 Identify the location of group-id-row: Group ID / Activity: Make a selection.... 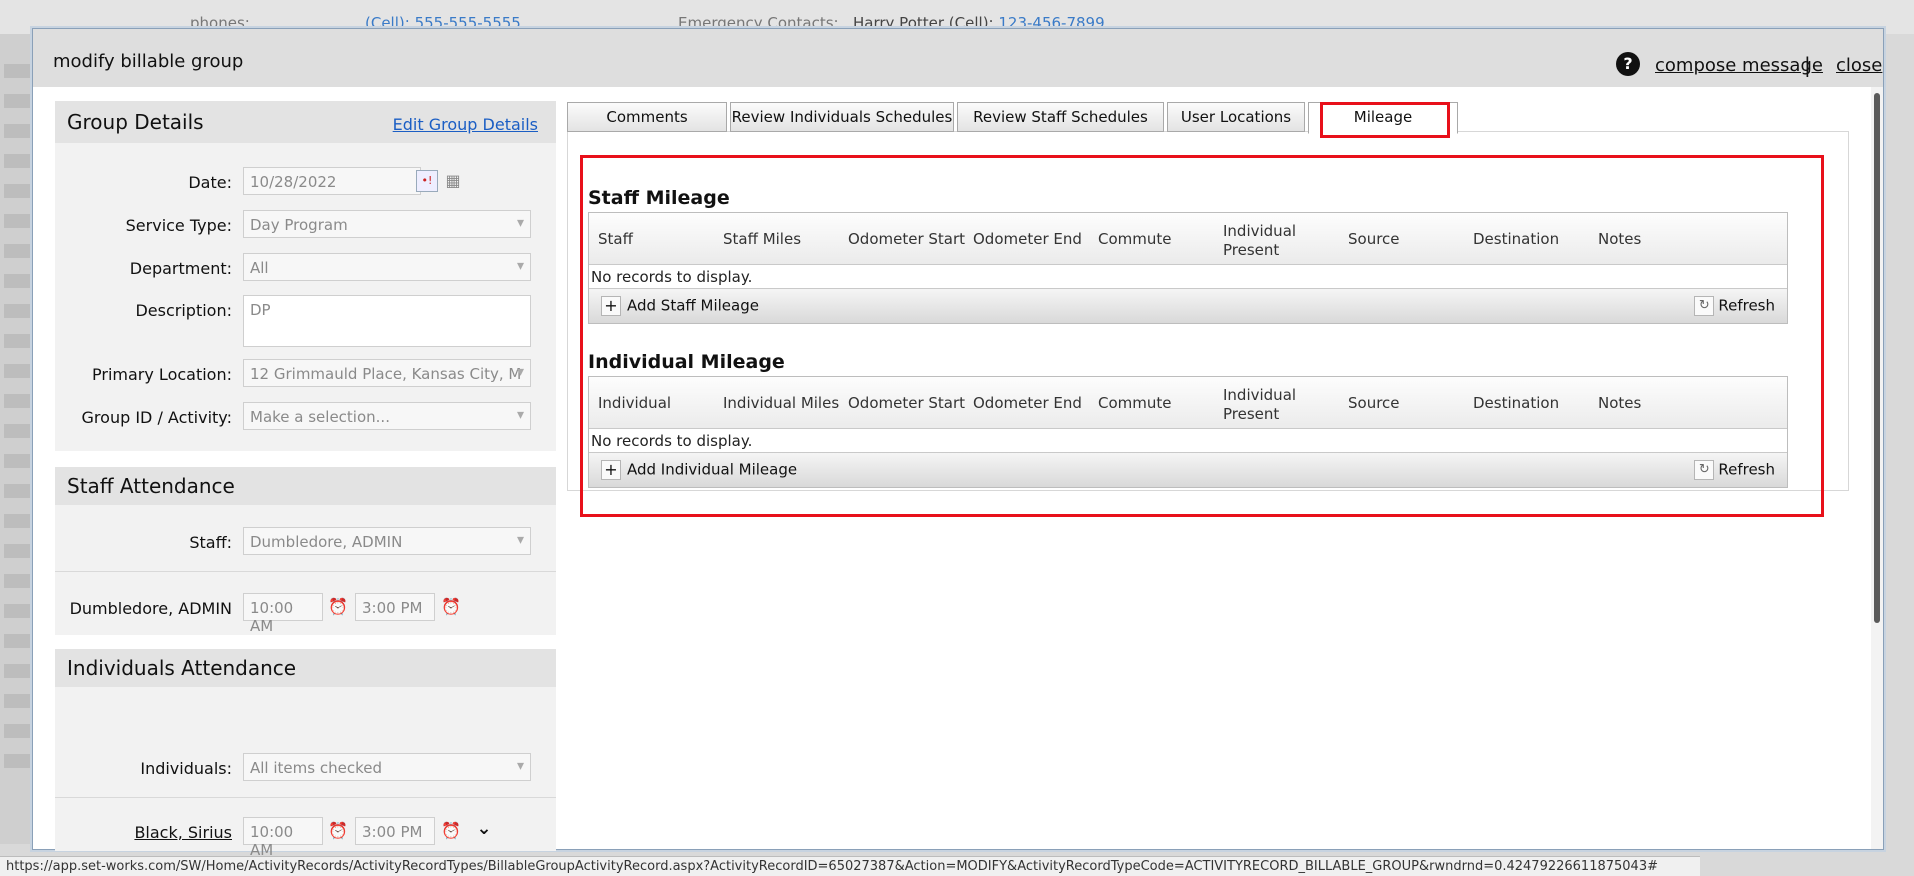
(305, 416).